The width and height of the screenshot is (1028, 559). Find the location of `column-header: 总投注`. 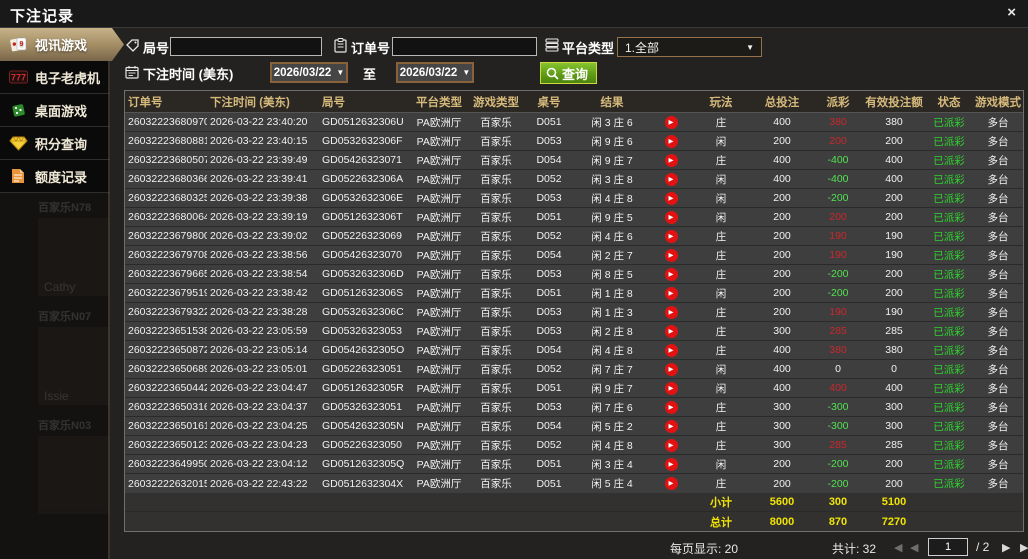

column-header: 总投注 is located at coordinates (782, 102).